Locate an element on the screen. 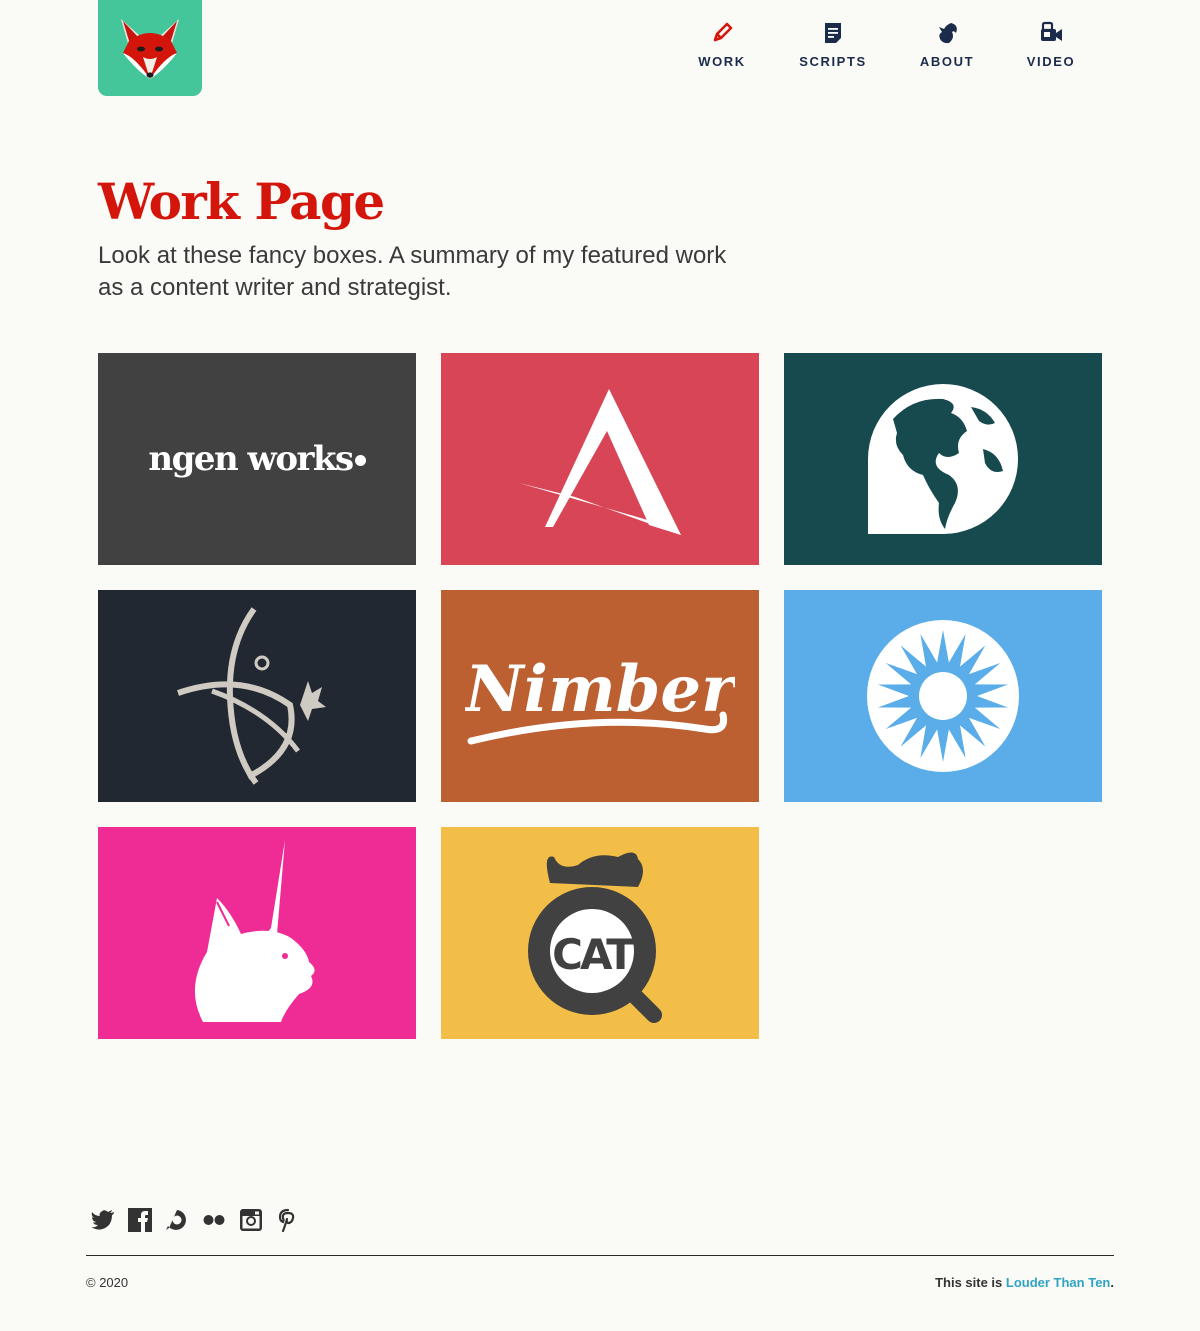  nav-scripts: SCRIPTS is located at coordinates (833, 44).